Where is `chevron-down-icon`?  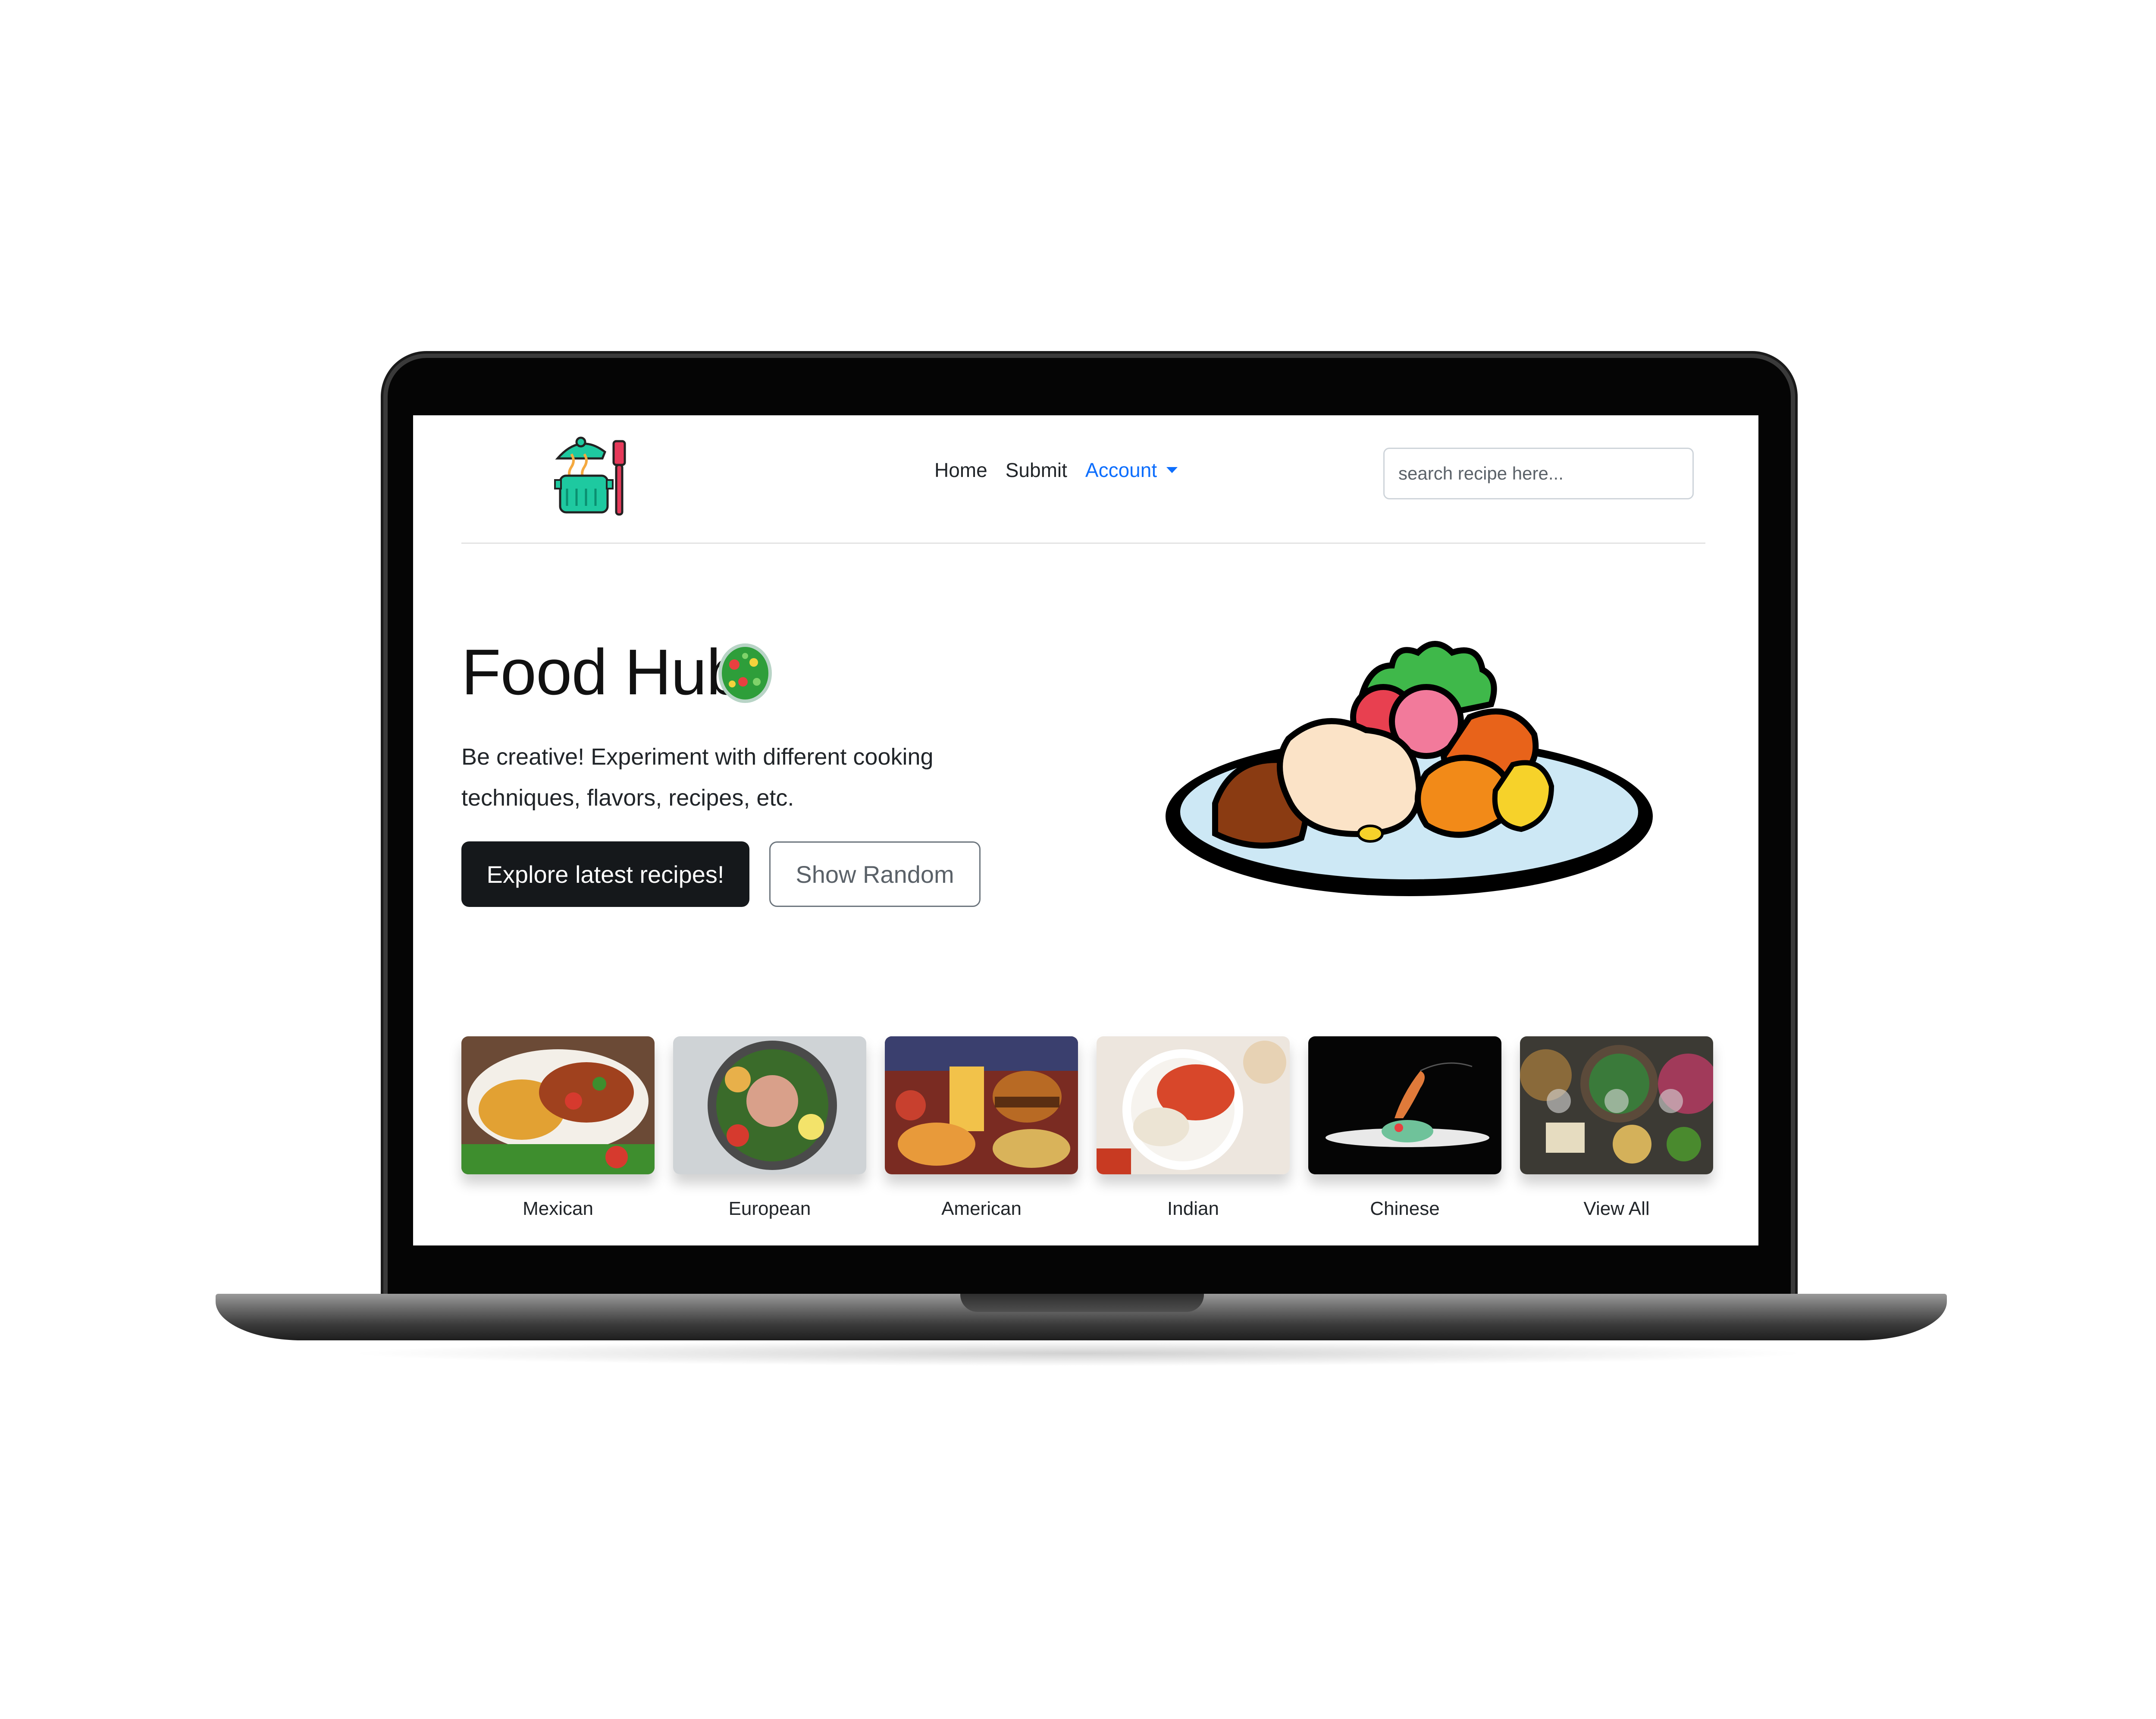 chevron-down-icon is located at coordinates (1172, 470).